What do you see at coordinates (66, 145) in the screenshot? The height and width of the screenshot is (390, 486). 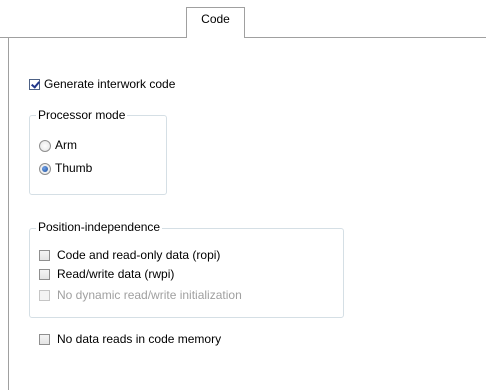 I see `arm-label: Arm` at bounding box center [66, 145].